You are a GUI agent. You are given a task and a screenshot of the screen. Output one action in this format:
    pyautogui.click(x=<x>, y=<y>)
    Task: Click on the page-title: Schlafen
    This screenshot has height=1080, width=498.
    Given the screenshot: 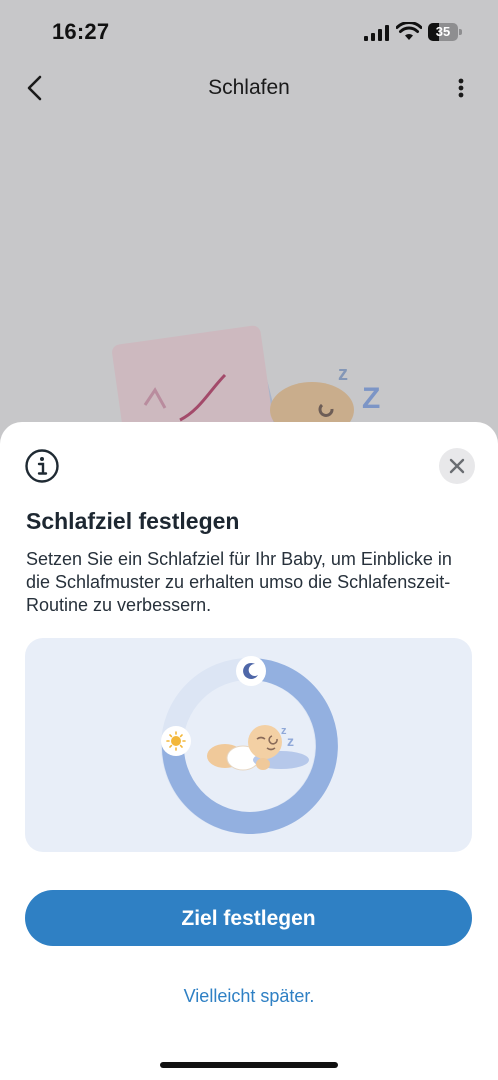 What is the action you would take?
    pyautogui.click(x=249, y=87)
    